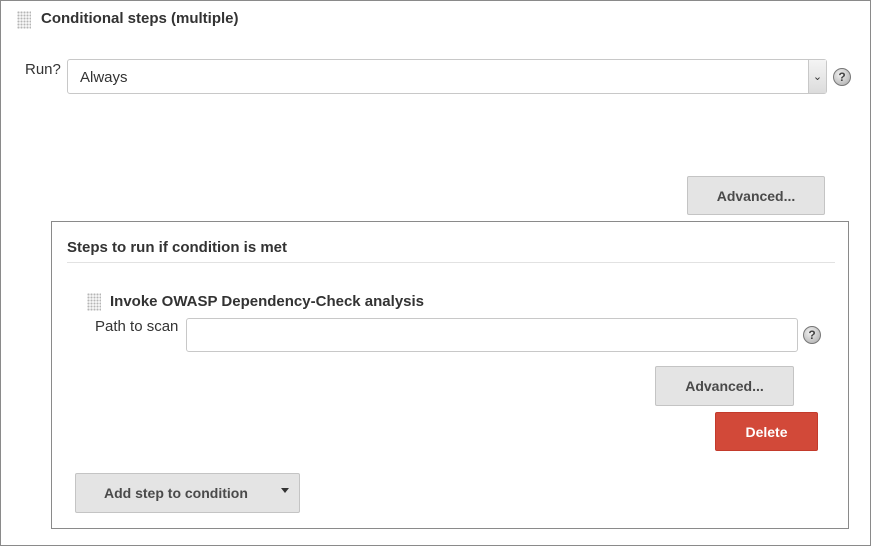  I want to click on drag-handle-icon, so click(24, 20).